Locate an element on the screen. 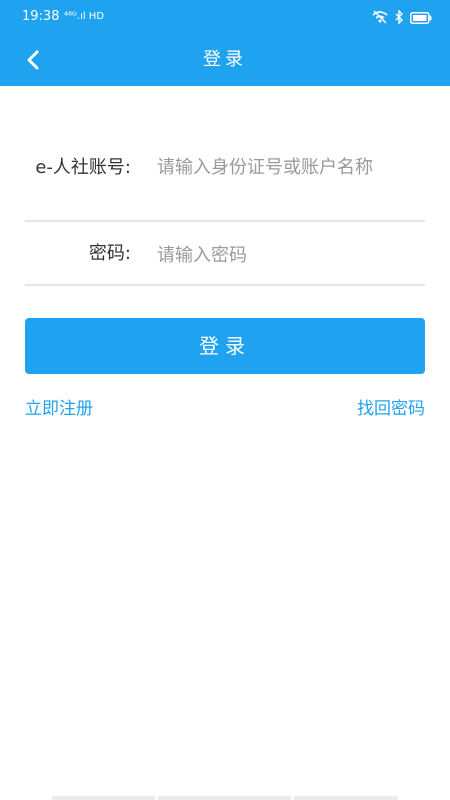 The image size is (450, 800). account-row: e-人社账号: is located at coordinates (225, 182).